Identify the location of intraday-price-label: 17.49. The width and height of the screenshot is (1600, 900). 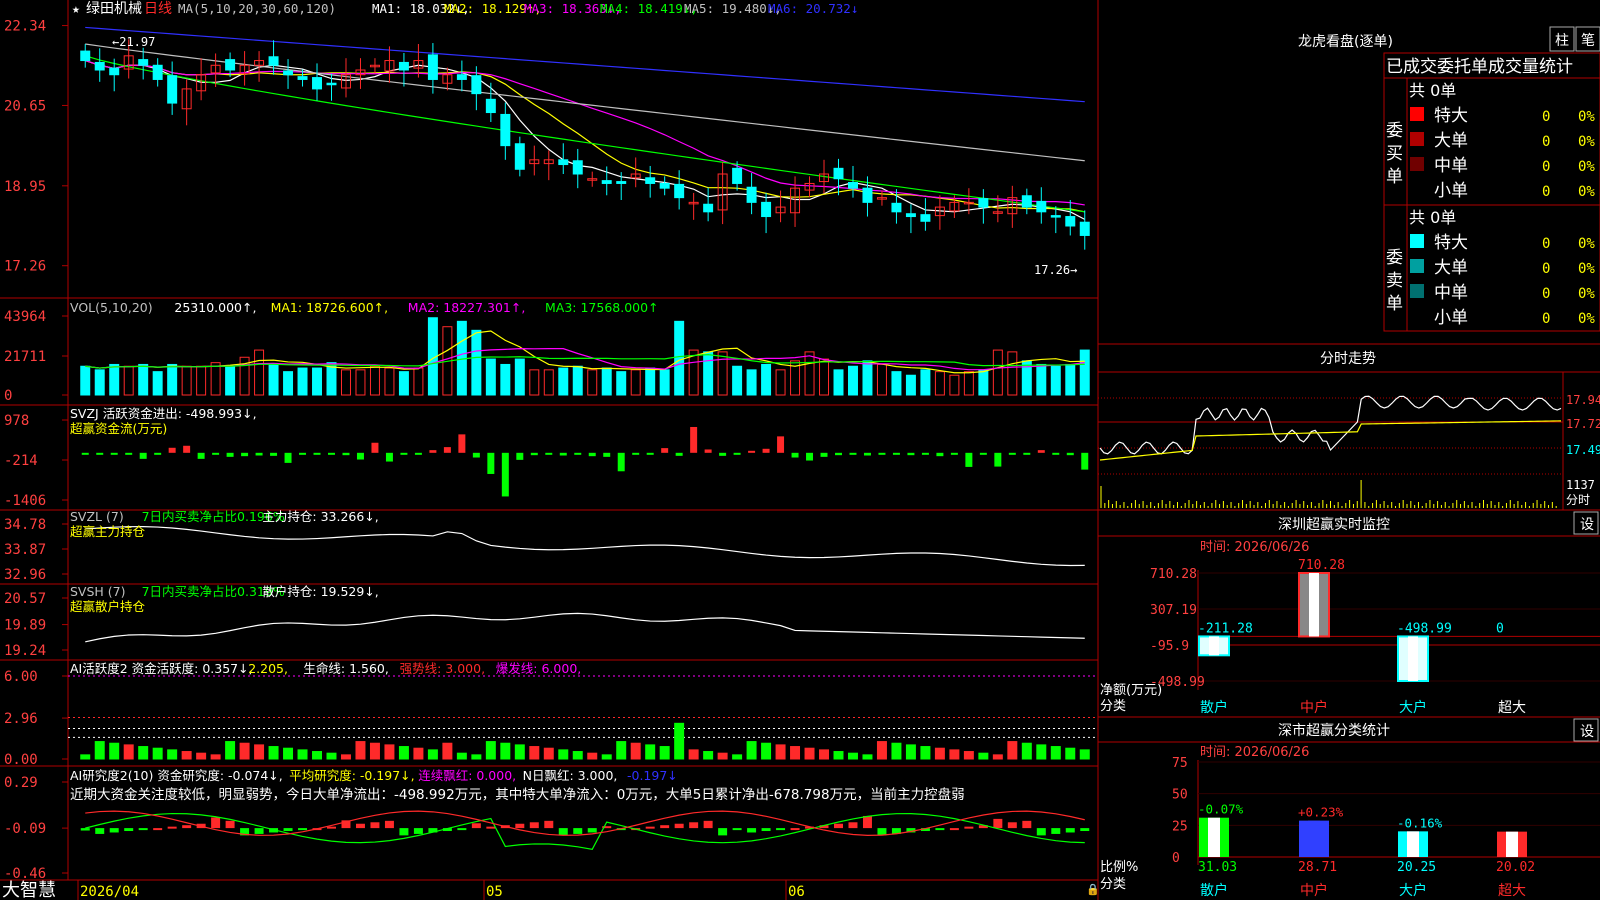
(1583, 450).